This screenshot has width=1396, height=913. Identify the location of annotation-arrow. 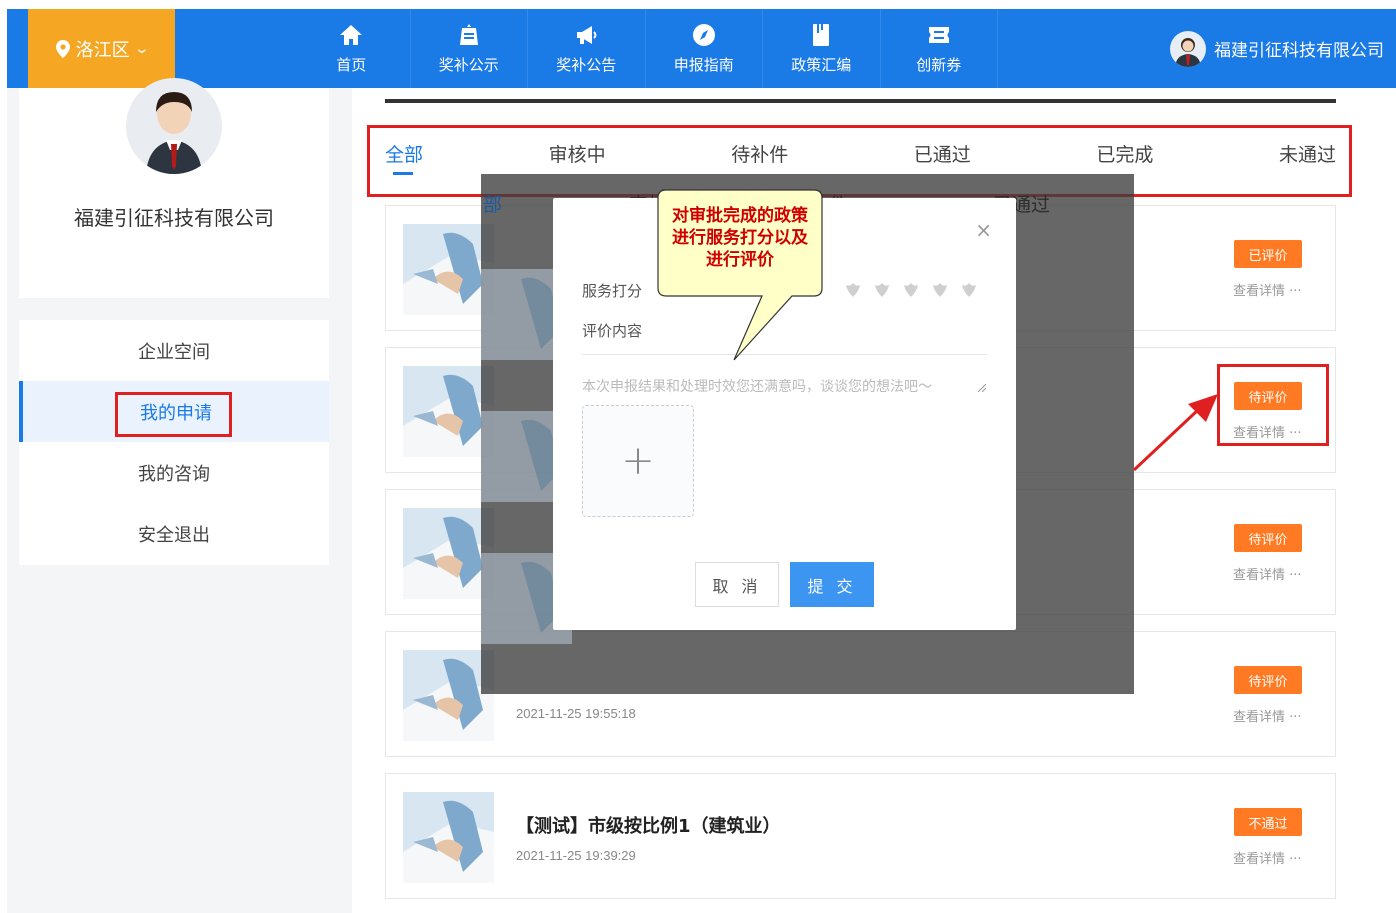
(1175, 433).